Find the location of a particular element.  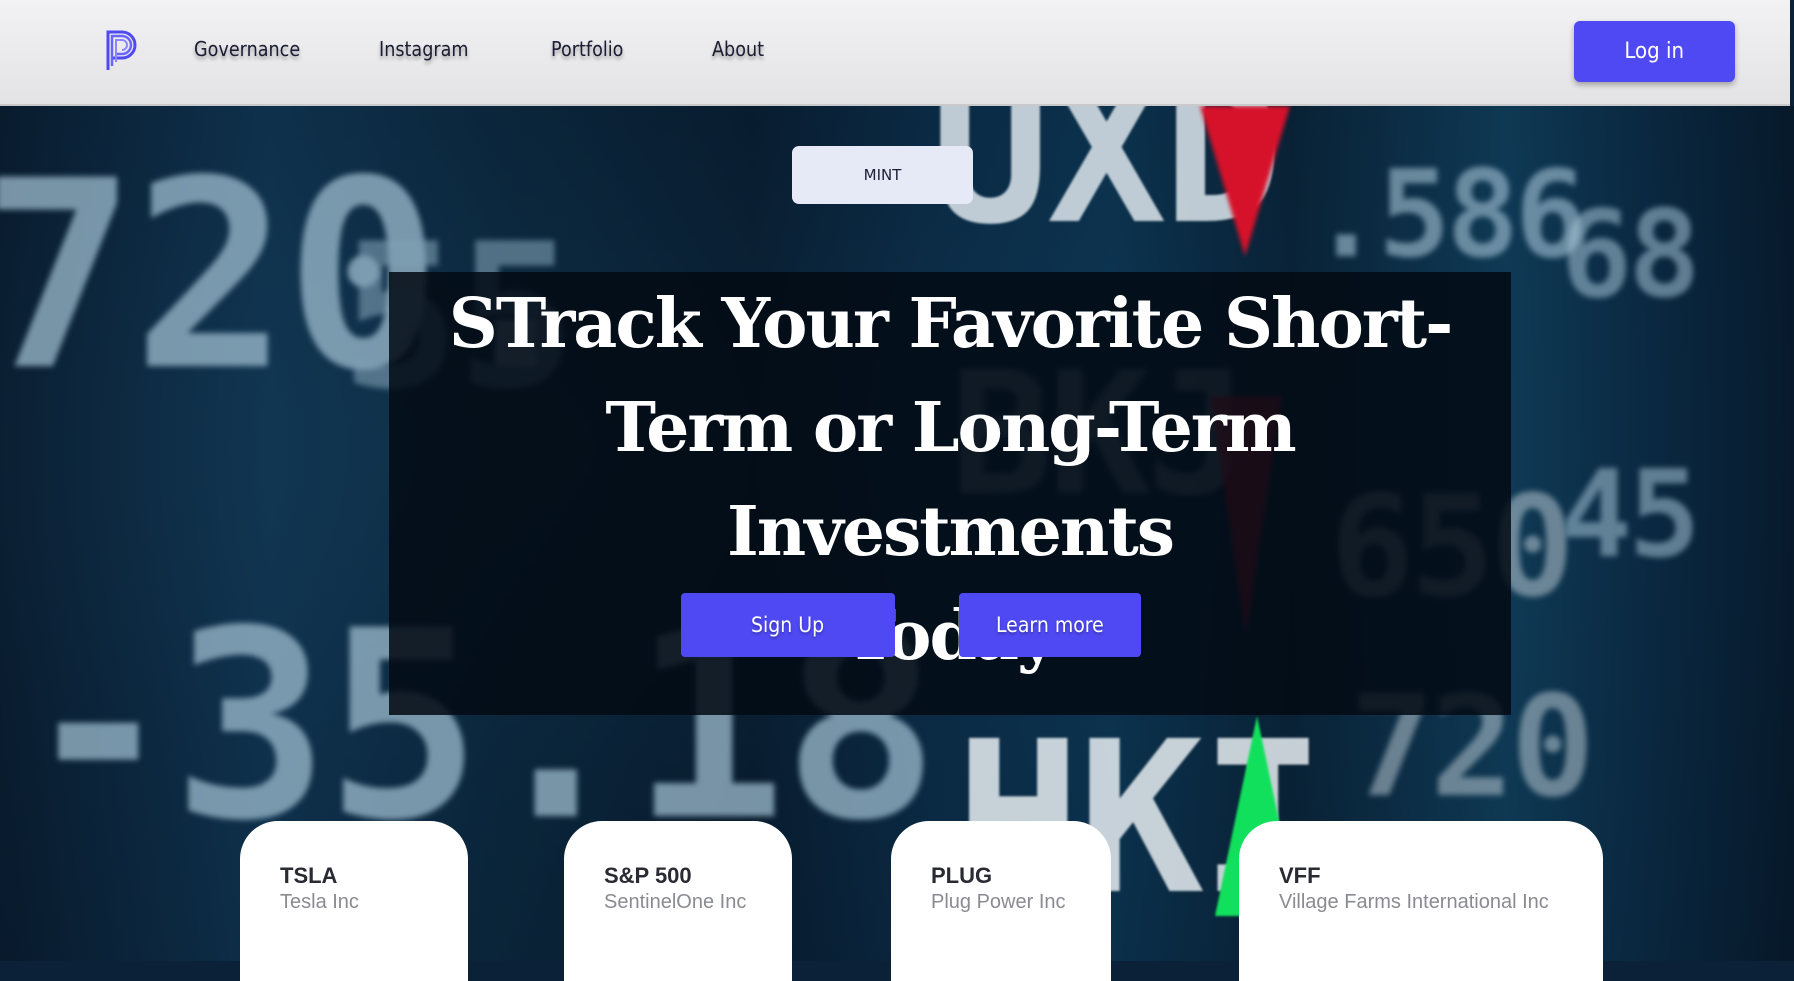

learn-more-button: Learn more is located at coordinates (1050, 625).